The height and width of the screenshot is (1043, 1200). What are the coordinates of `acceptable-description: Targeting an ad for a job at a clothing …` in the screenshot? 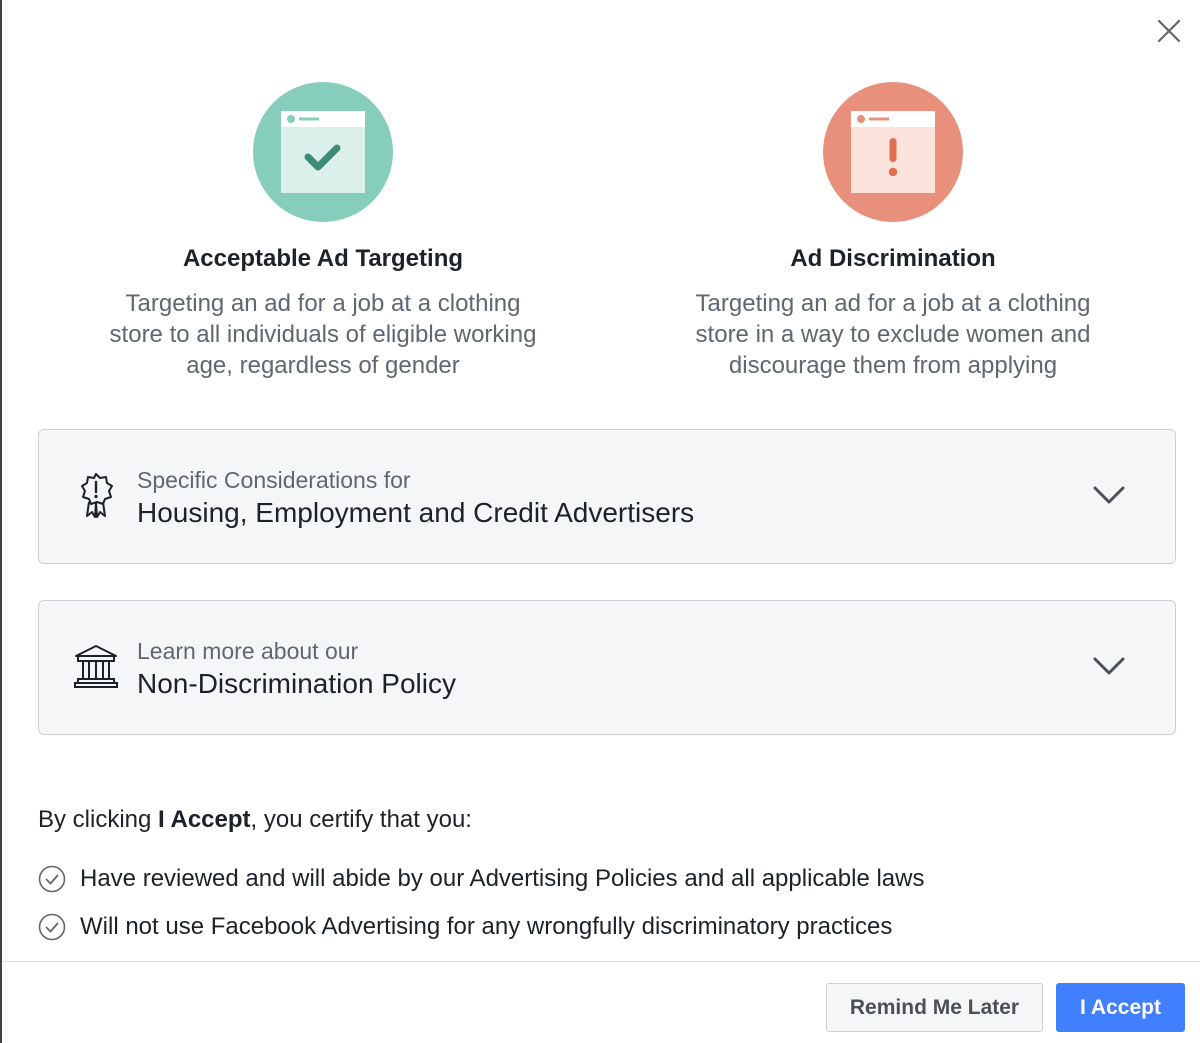 It's located at (323, 334).